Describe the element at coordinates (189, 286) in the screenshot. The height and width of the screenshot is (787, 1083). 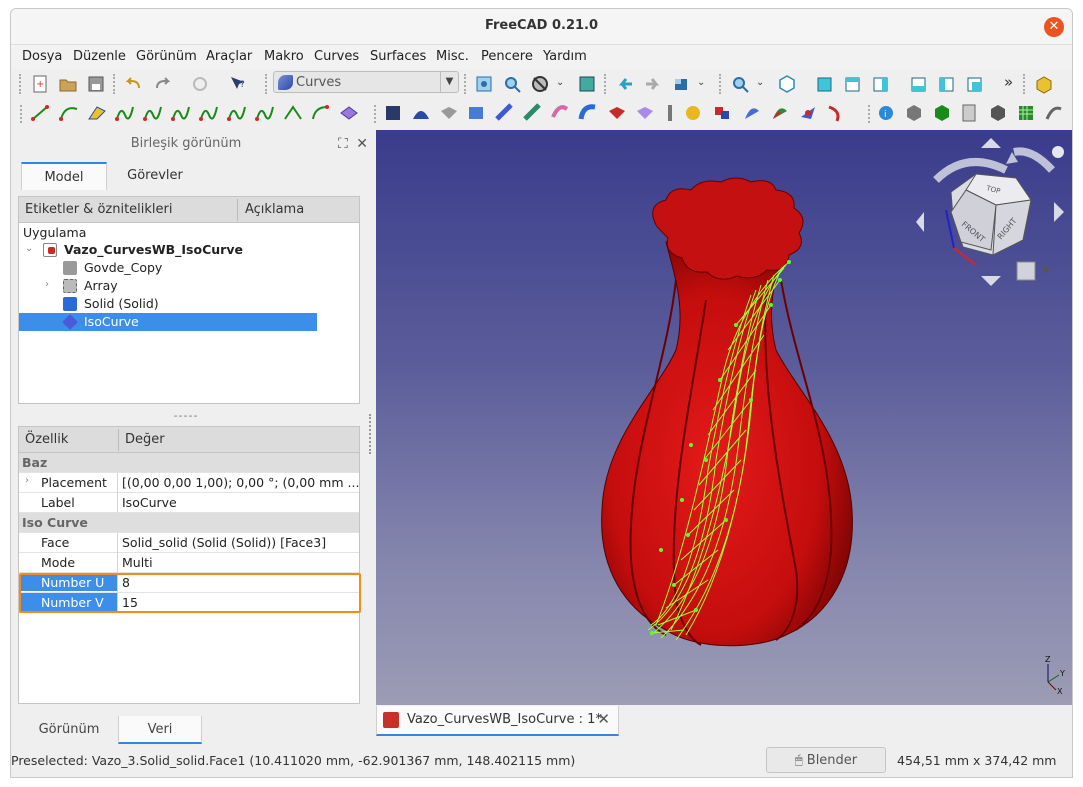
I see `tree-item-array: › Array` at that location.